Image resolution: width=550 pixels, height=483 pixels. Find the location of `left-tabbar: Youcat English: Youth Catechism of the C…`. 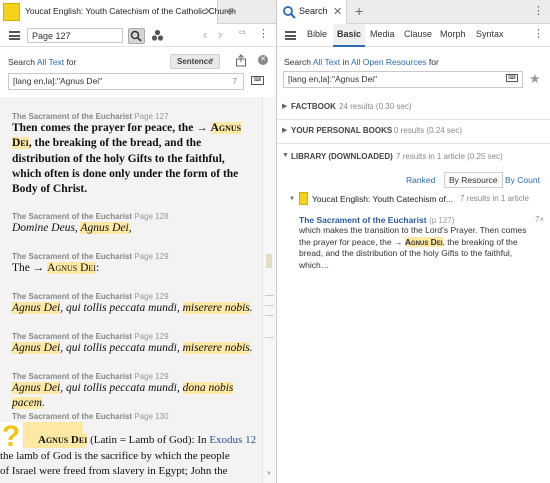

left-tabbar: Youcat English: Youth Catechism of the C… is located at coordinates (138, 12).